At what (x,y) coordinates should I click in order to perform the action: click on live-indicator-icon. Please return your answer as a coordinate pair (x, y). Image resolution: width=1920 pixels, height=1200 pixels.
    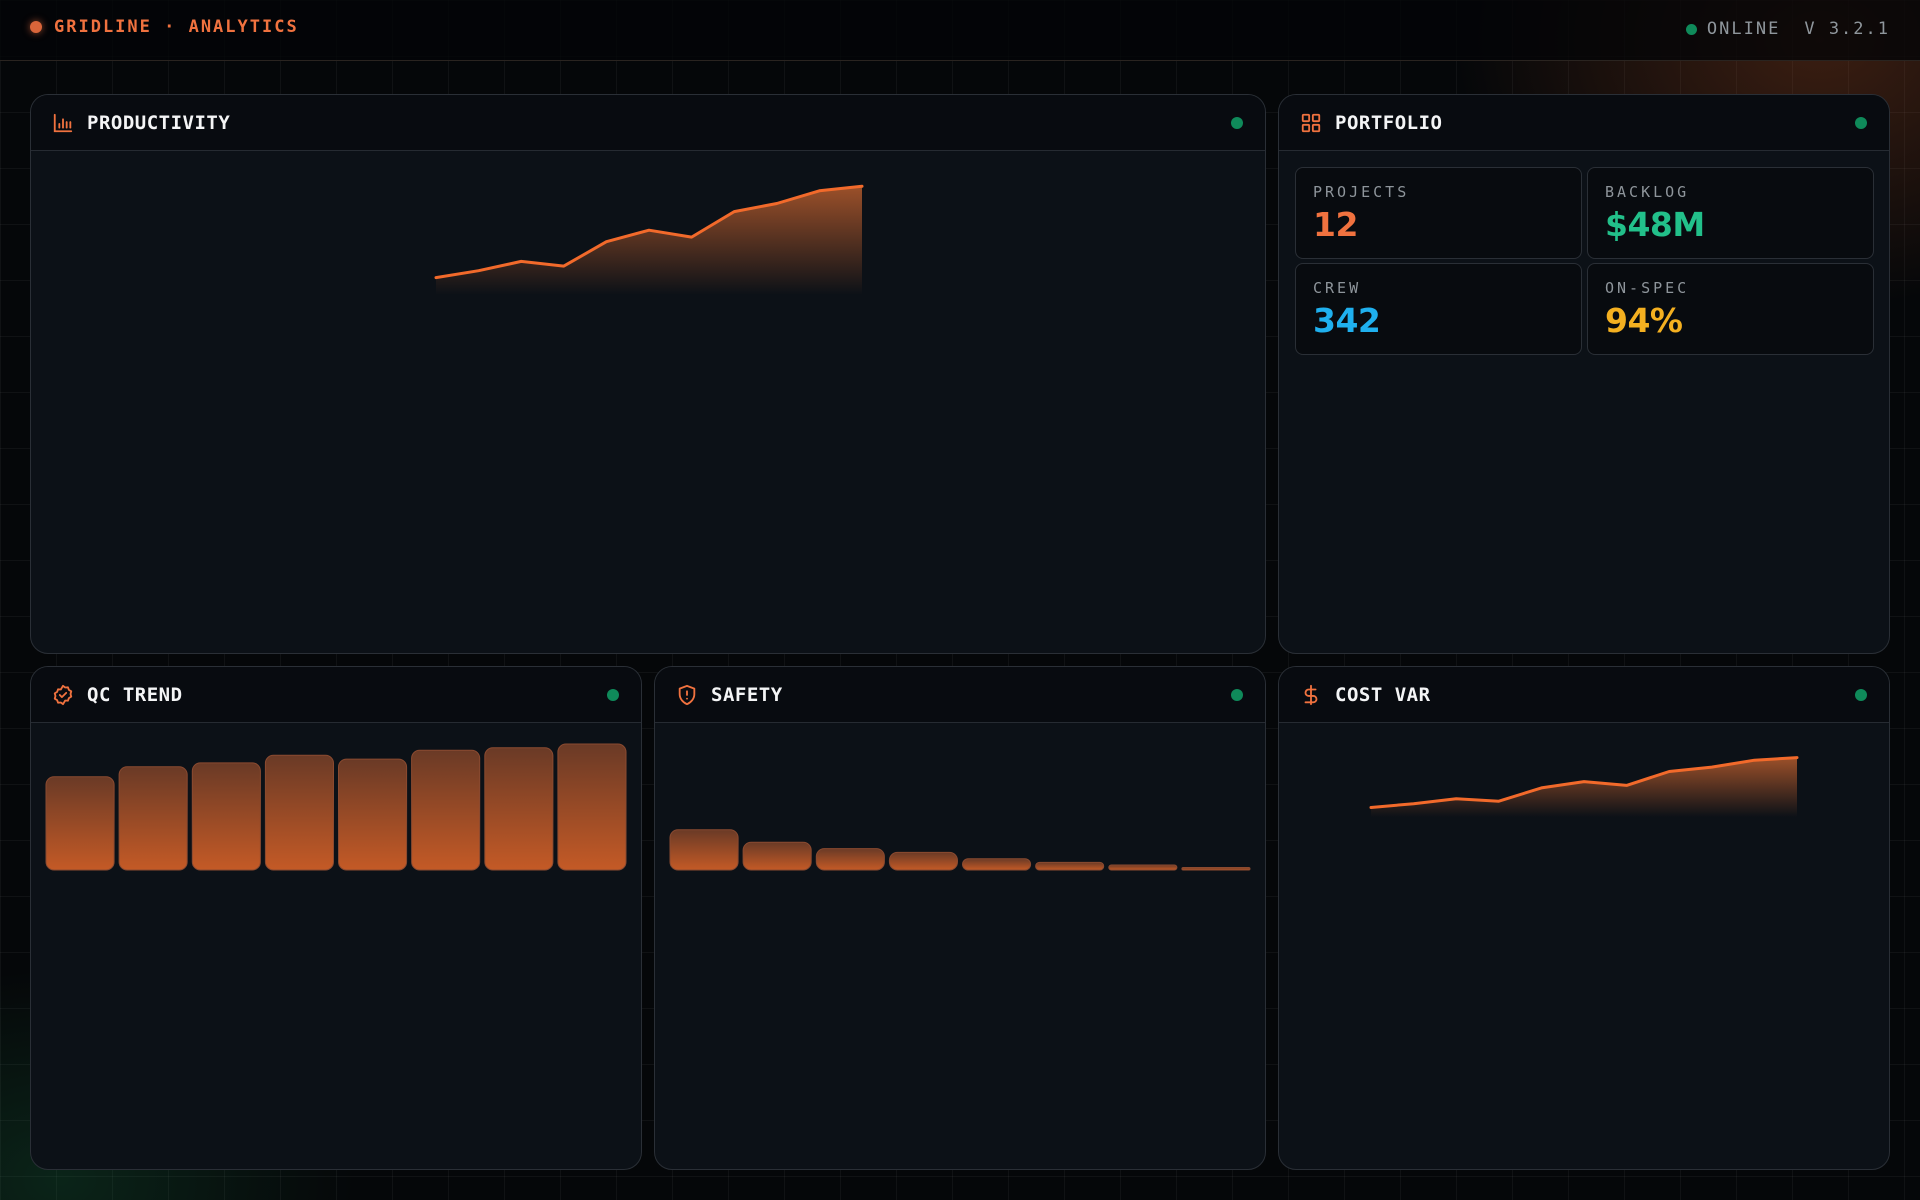
    Looking at the image, I should click on (1861, 123).